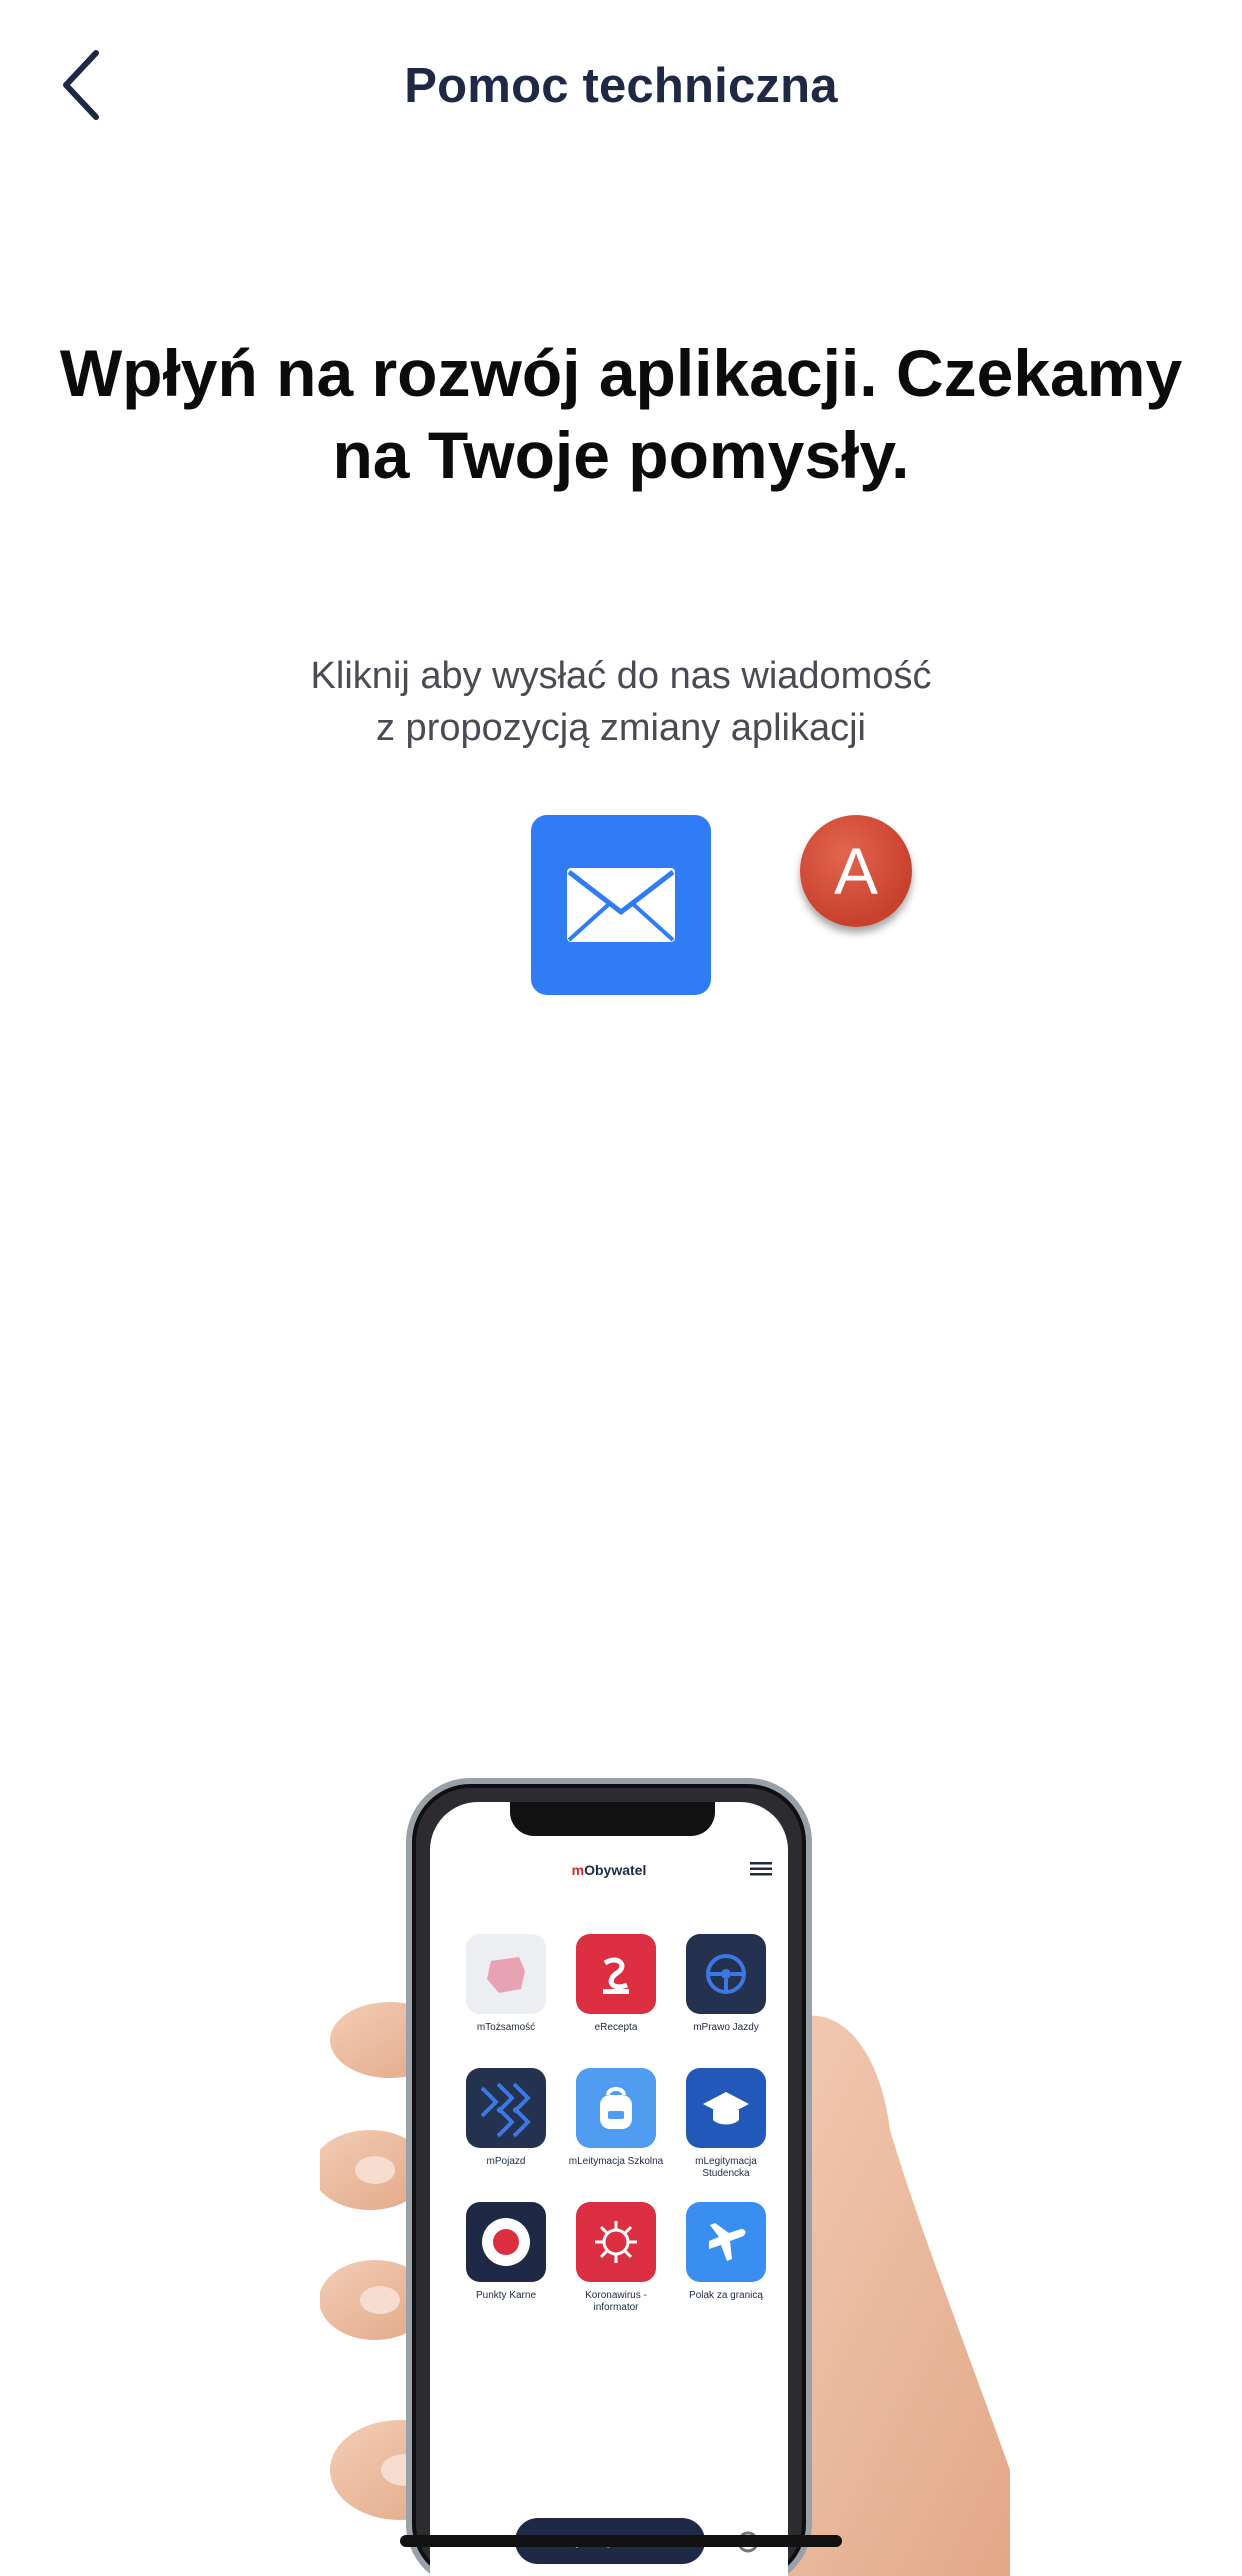 The width and height of the screenshot is (1242, 2576). What do you see at coordinates (616, 2108) in the screenshot?
I see `backpack-icon` at bounding box center [616, 2108].